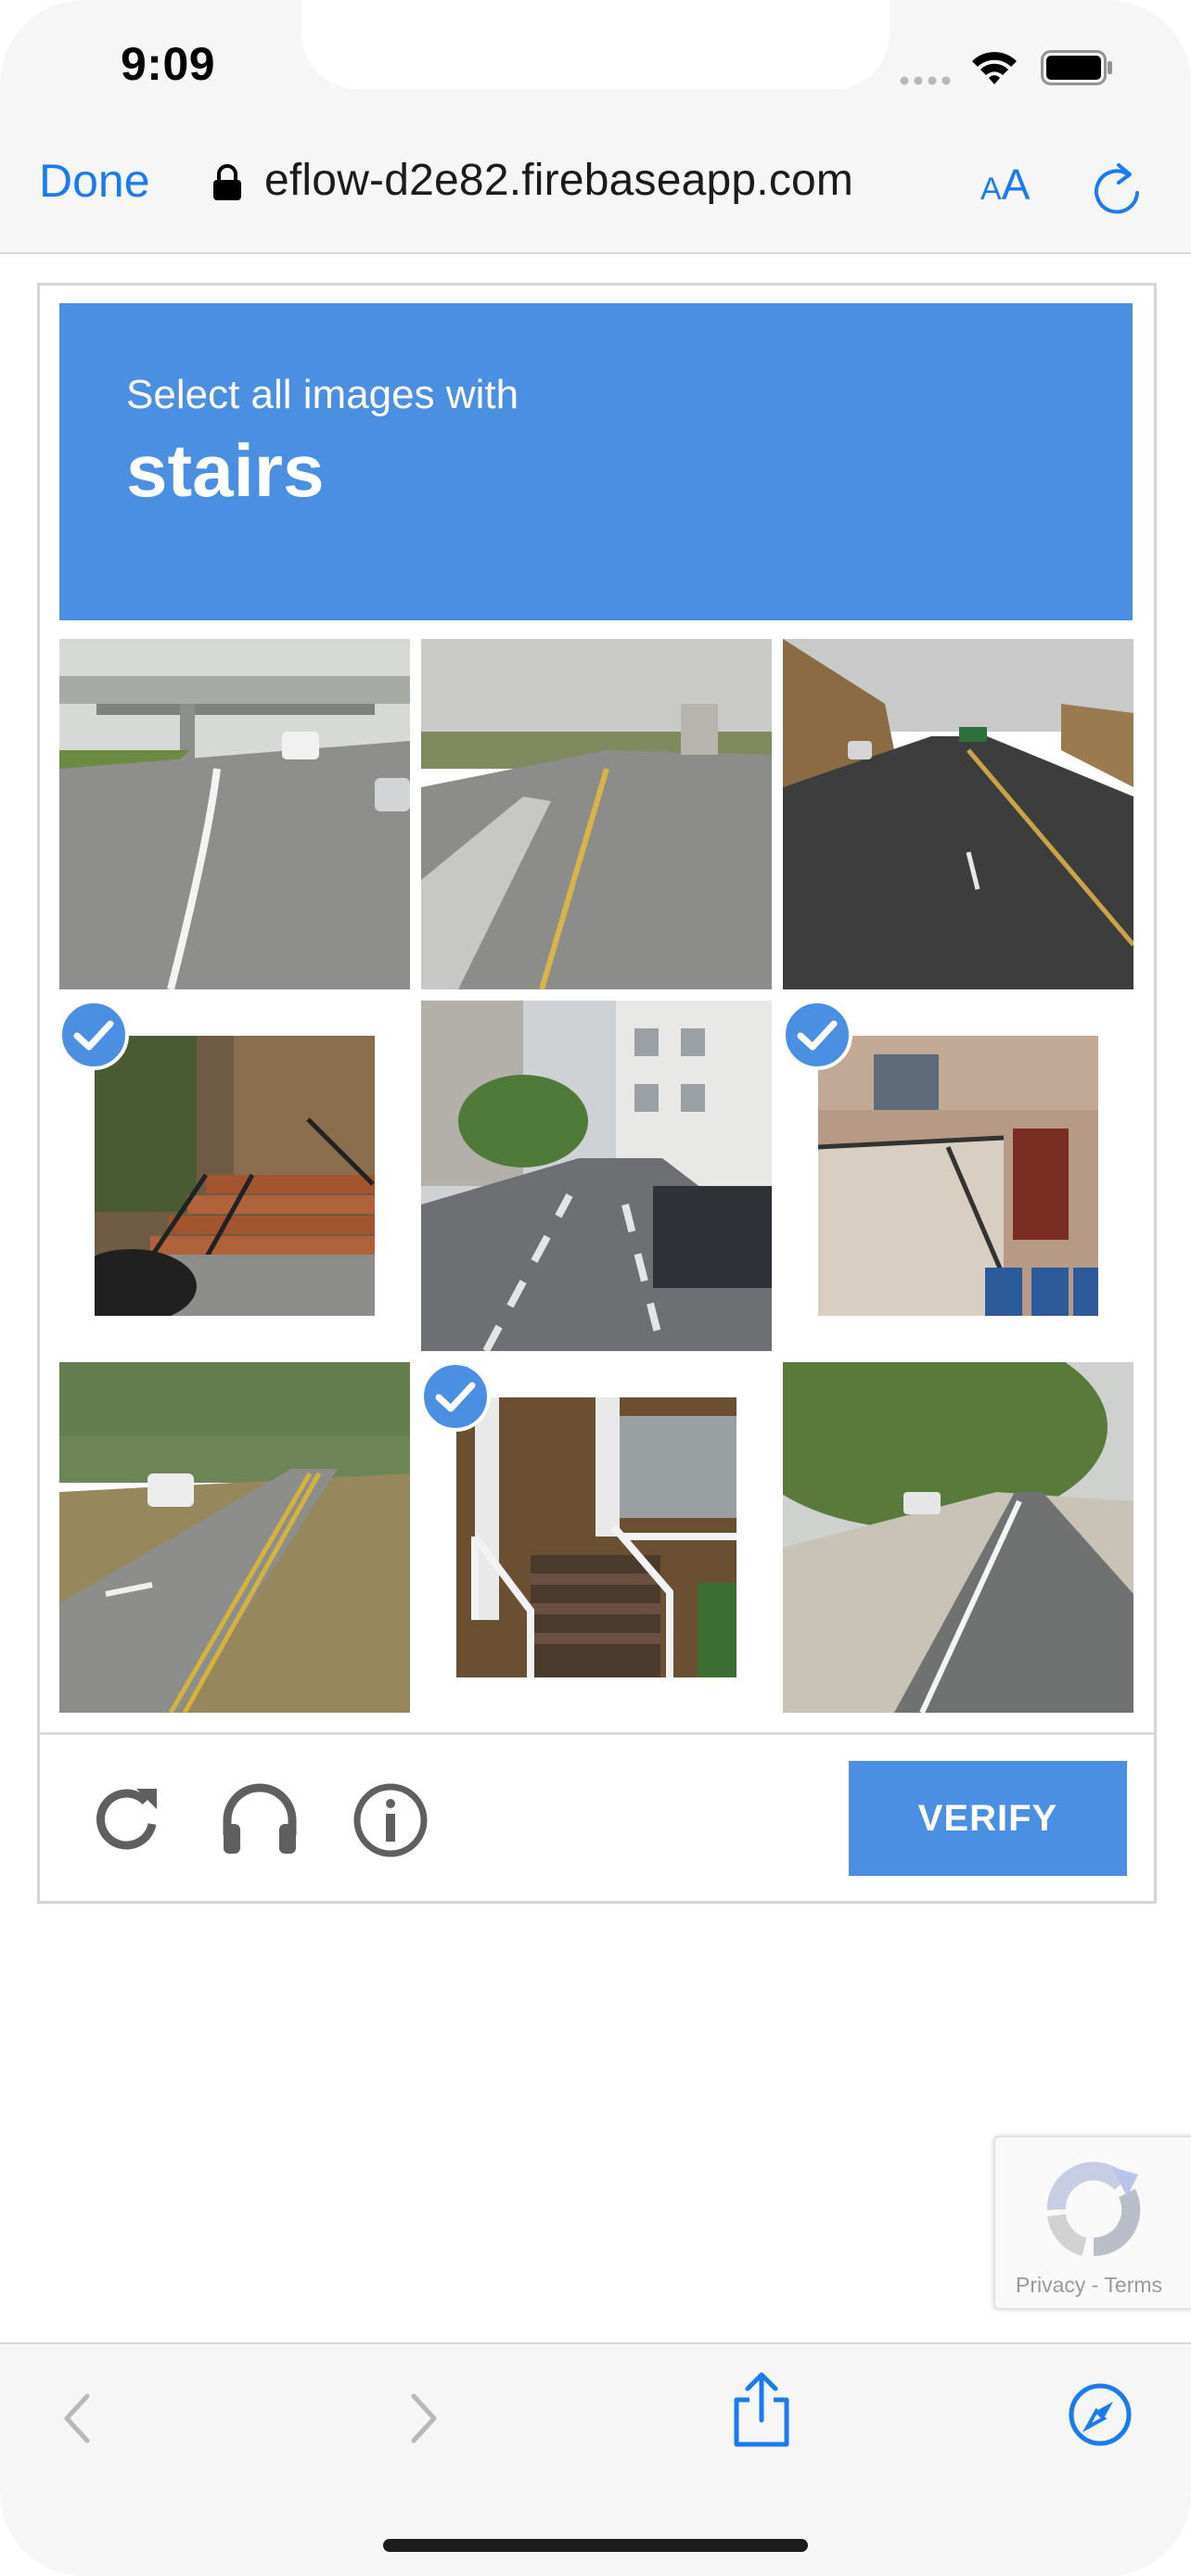 The height and width of the screenshot is (2576, 1191). I want to click on notch, so click(595, 45).